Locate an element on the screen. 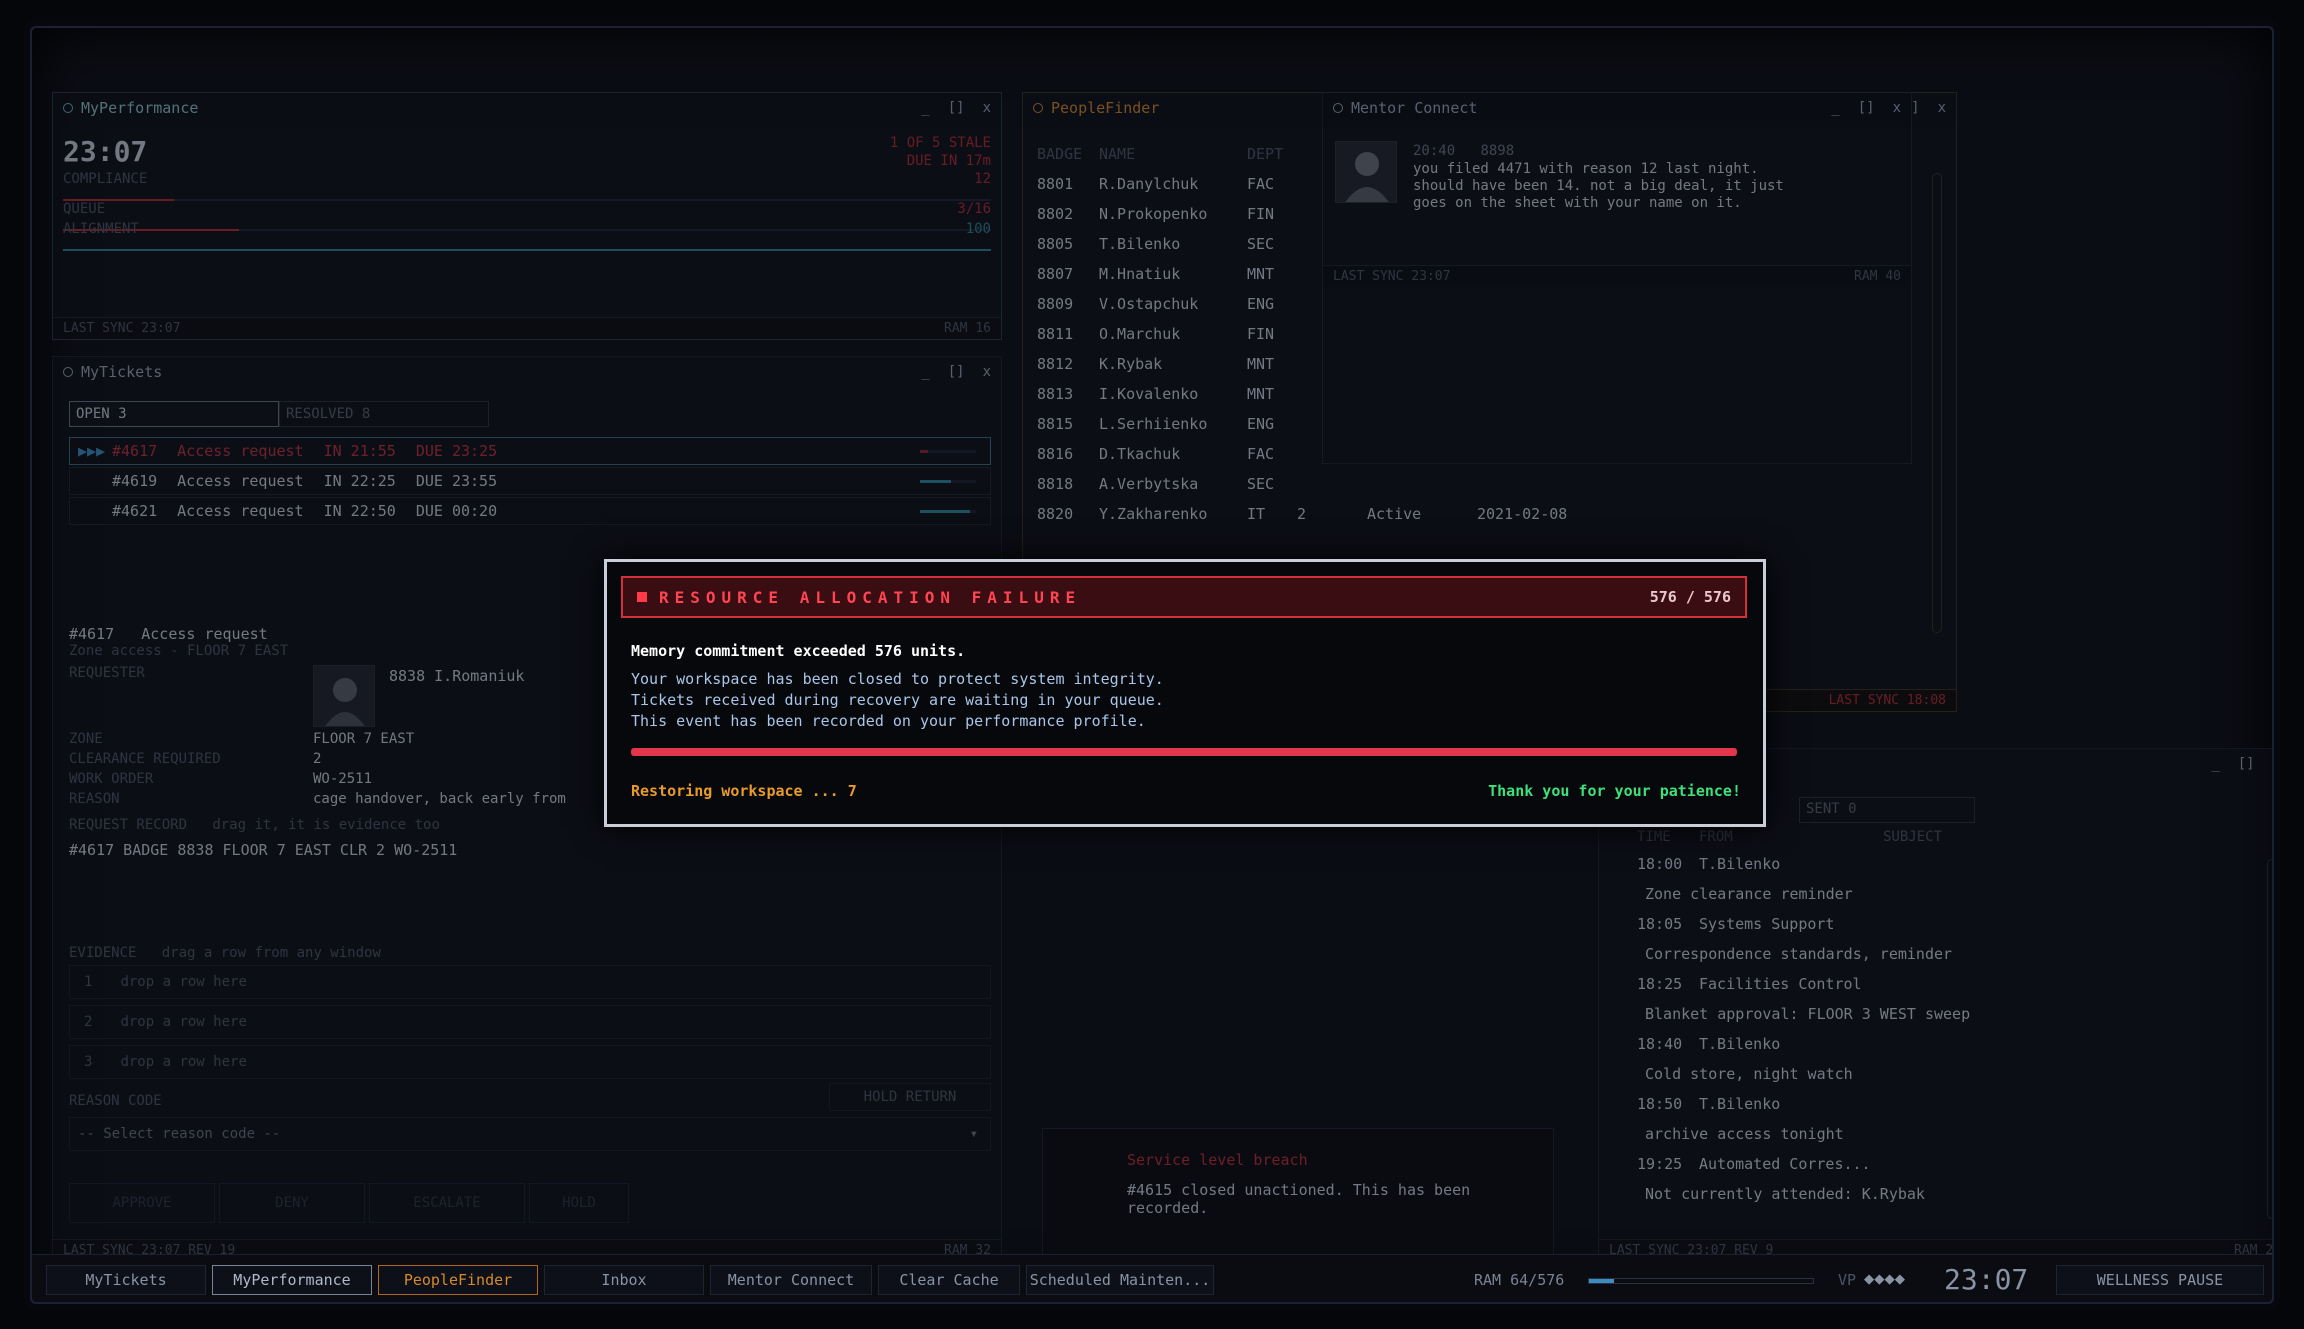  inbox-message: 18:40 T.Bilenko is located at coordinates (1708, 1044).